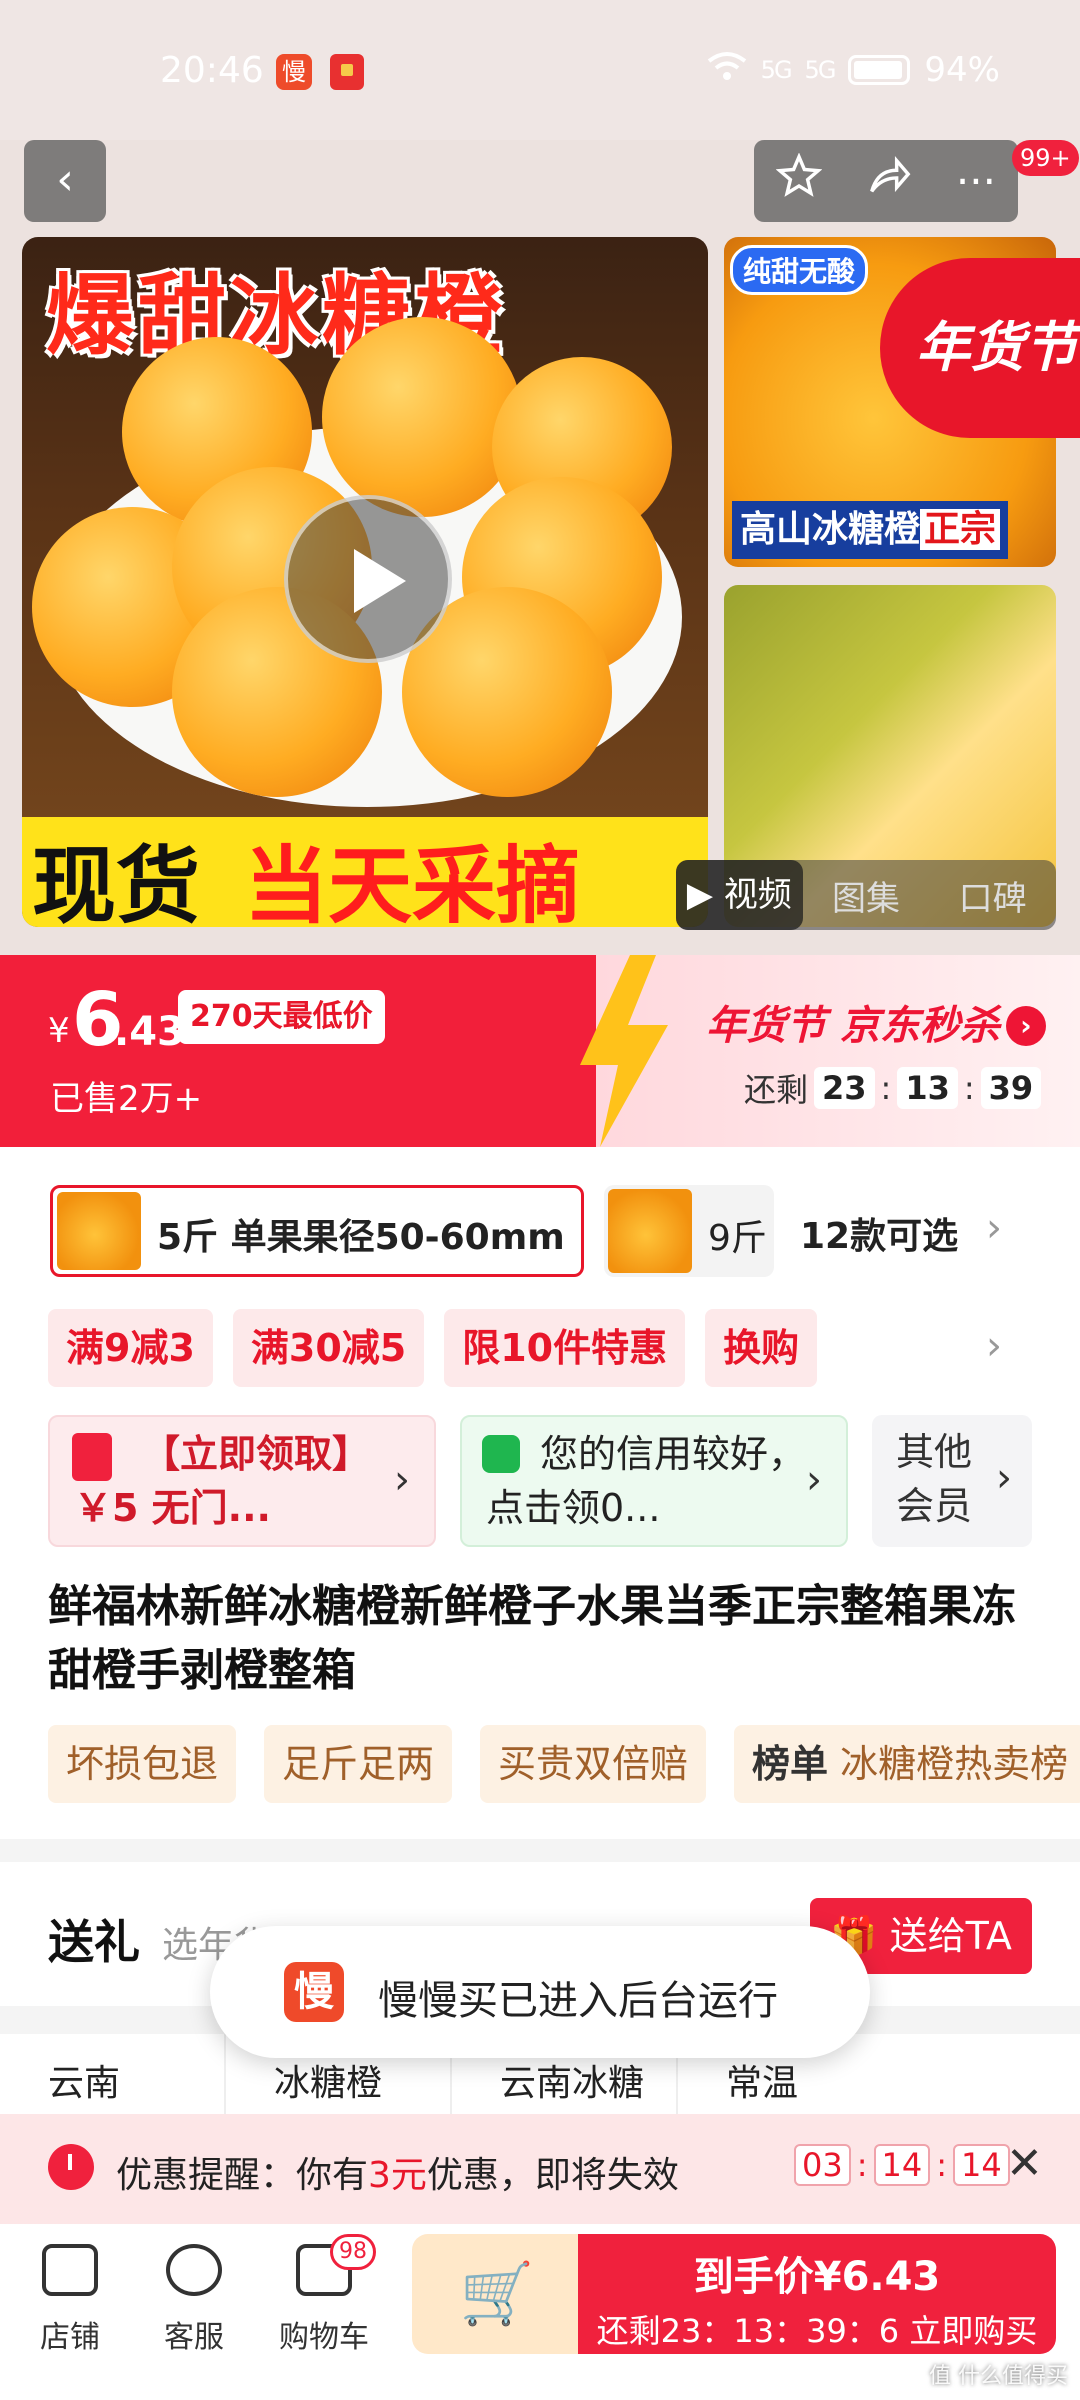 Image resolution: width=1080 pixels, height=2400 pixels. What do you see at coordinates (927, 1088) in the screenshot?
I see `countdown-minutes: 13` at bounding box center [927, 1088].